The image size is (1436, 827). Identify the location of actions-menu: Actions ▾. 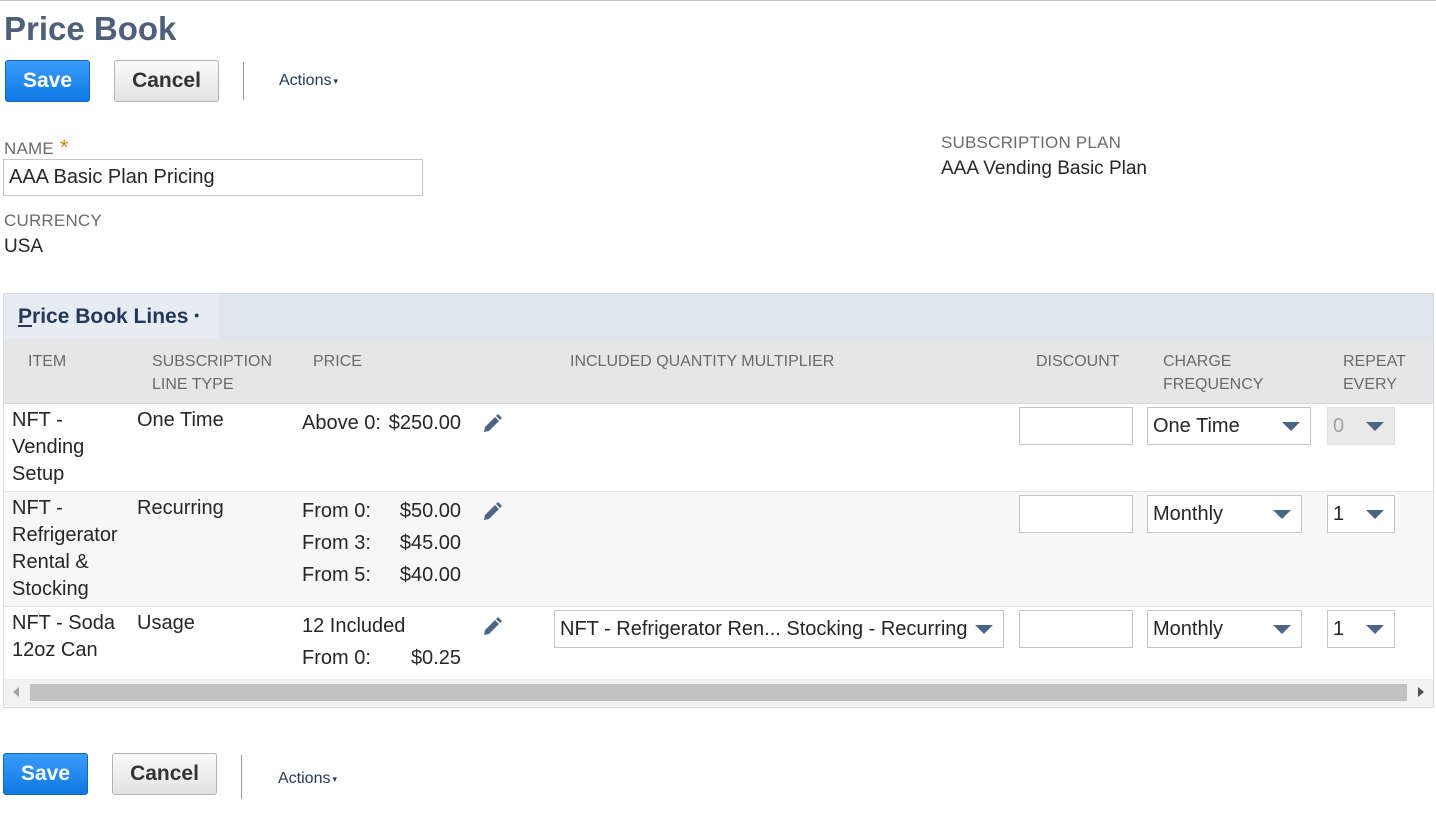
(308, 81).